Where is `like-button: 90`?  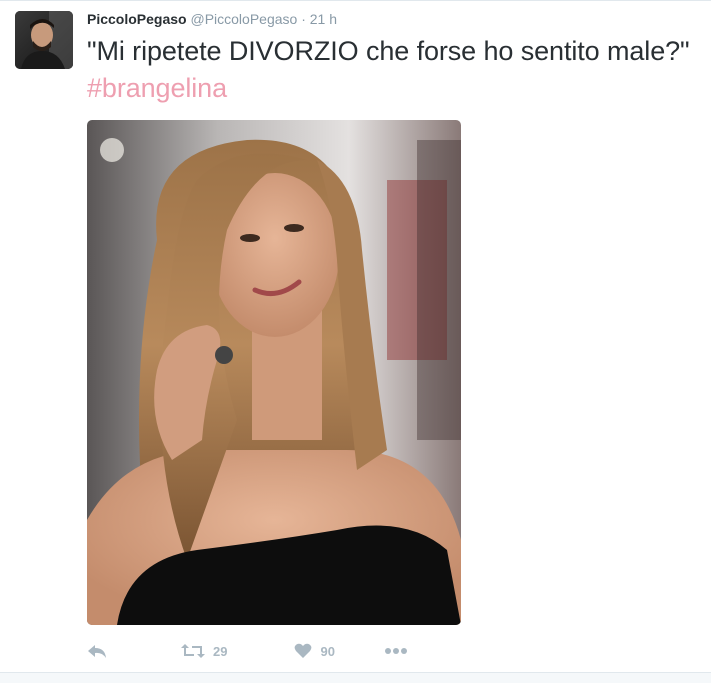
like-button: 90 is located at coordinates (314, 651).